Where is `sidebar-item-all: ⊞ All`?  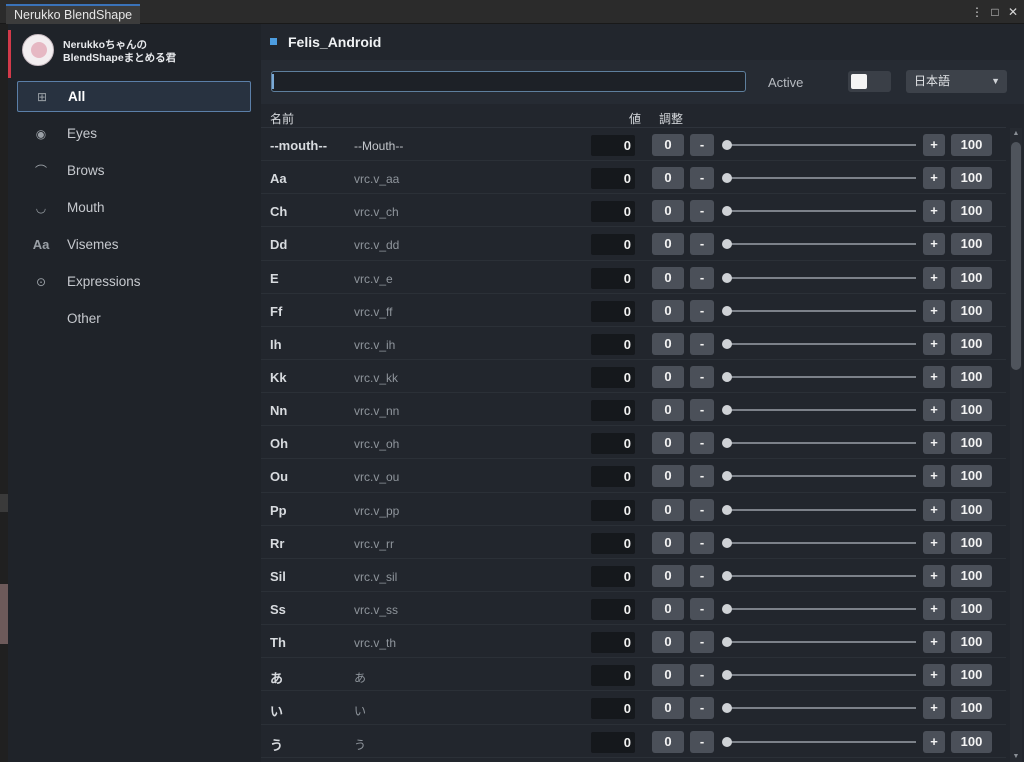 sidebar-item-all: ⊞ All is located at coordinates (134, 96).